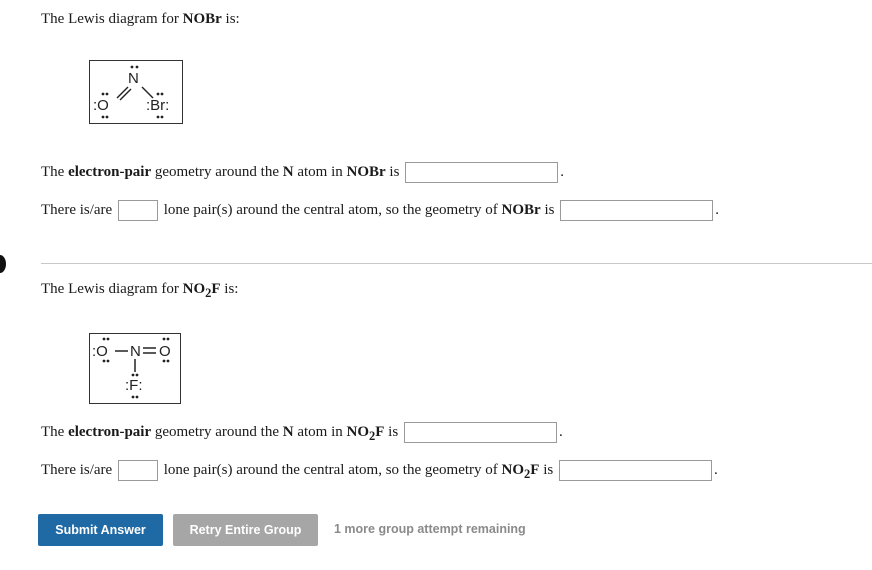 Image resolution: width=872 pixels, height=570 pixels. I want to click on q1-intro: The Lewis diagram for NOBr is:, so click(140, 19).